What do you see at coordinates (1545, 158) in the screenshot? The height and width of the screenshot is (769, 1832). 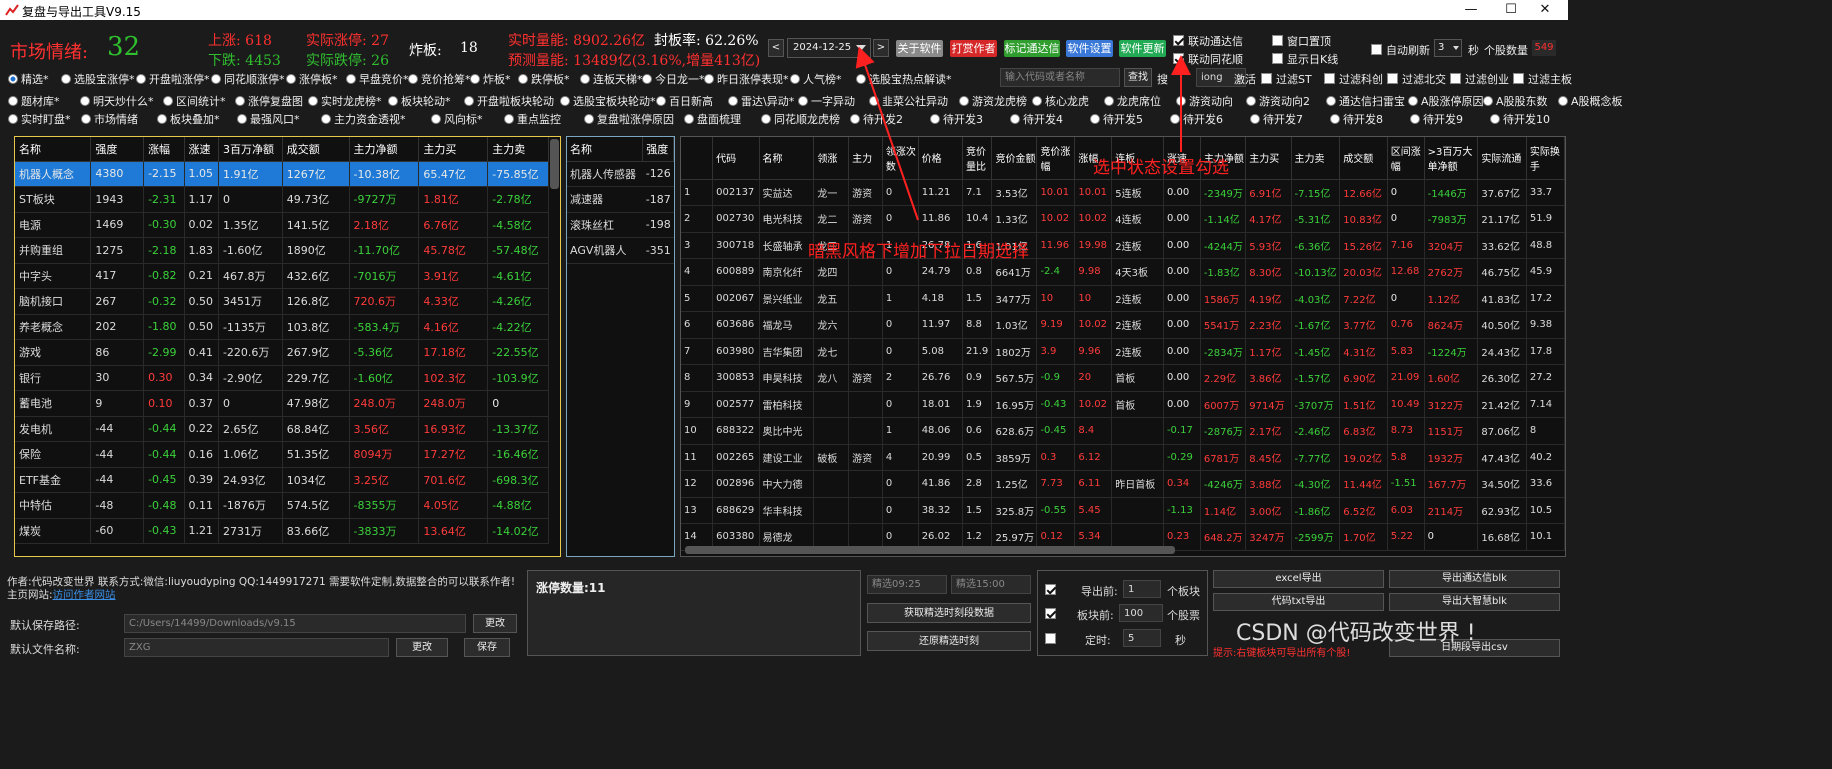 I see `stock-col-header: 实际换手` at bounding box center [1545, 158].